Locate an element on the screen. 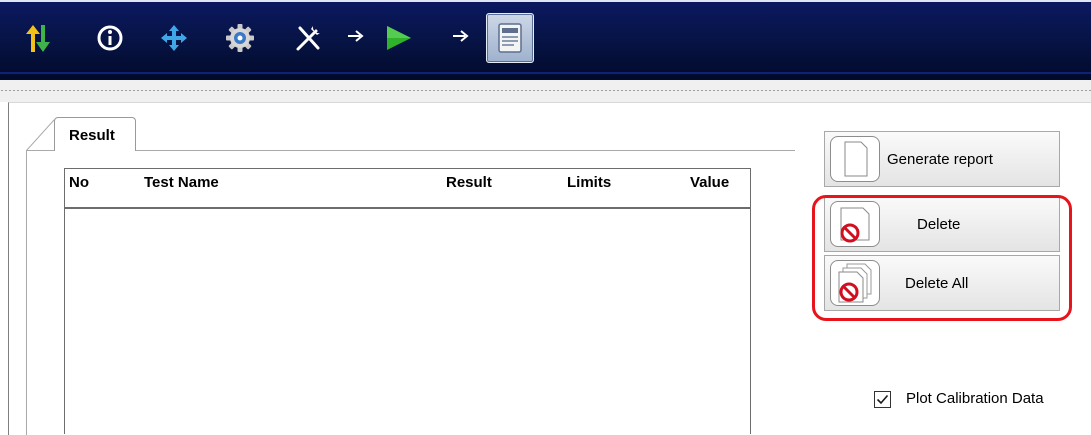  tools-button is located at coordinates (308, 38).